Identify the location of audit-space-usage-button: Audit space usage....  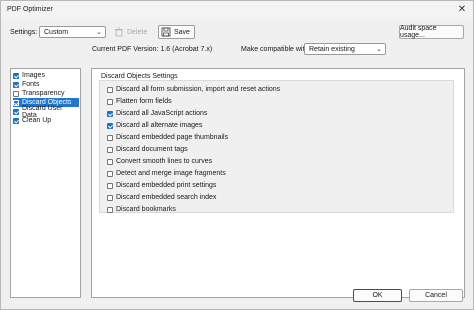
(431, 32).